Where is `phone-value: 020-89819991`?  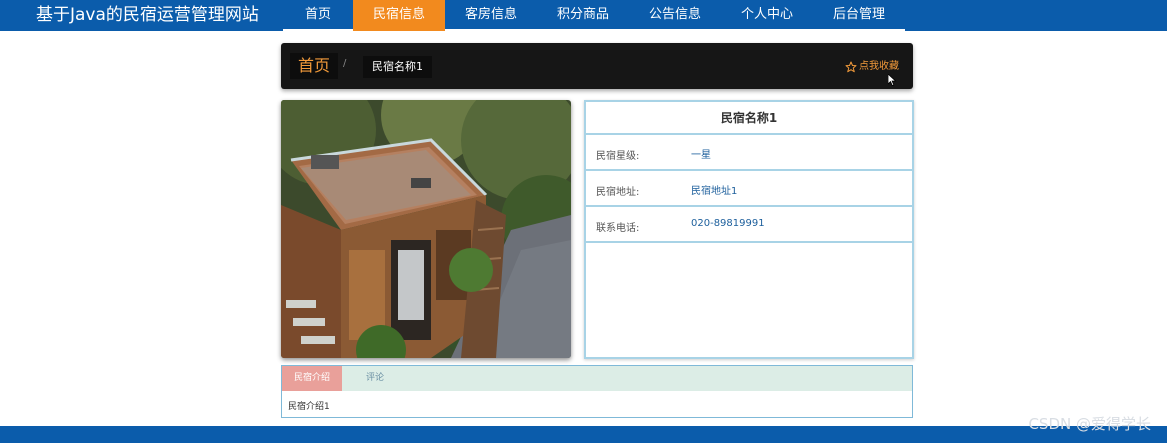
phone-value: 020-89819991 is located at coordinates (728, 223).